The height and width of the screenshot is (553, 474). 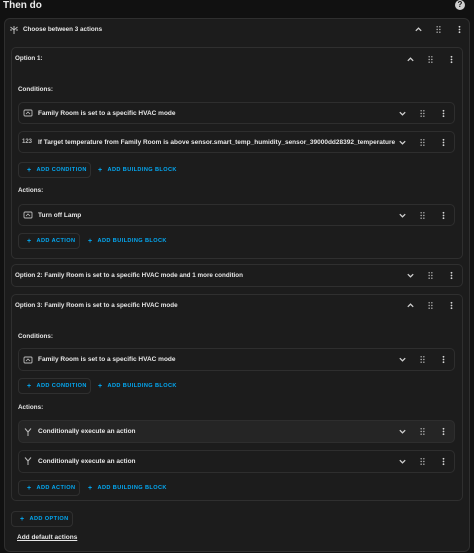 What do you see at coordinates (42, 519) in the screenshot?
I see `add-option-button: + ADD OPTION` at bounding box center [42, 519].